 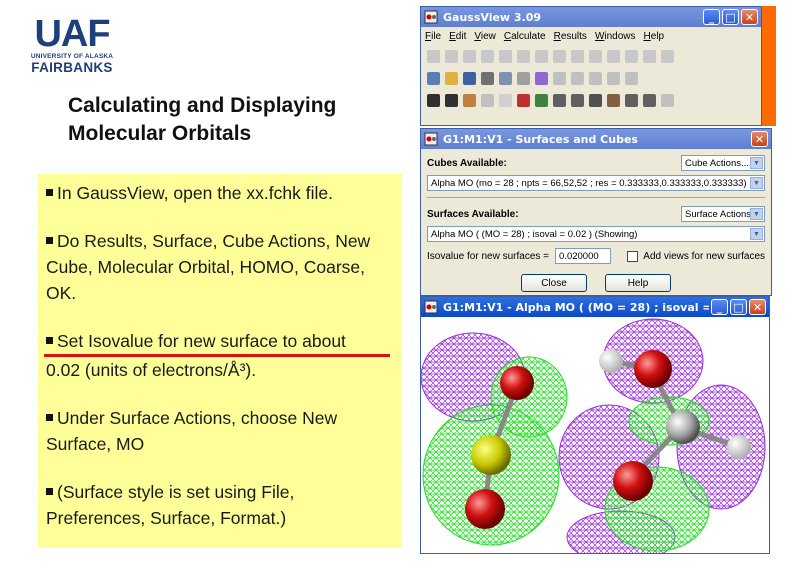 I want to click on uaf-logo-mark: UAF, so click(x=72, y=32).